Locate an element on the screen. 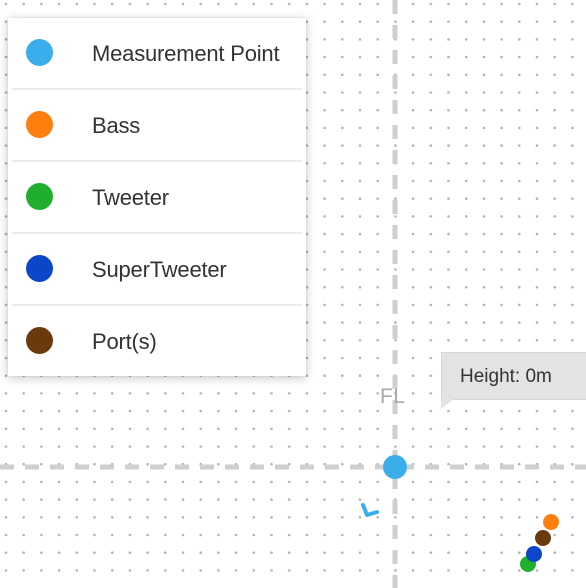 This screenshot has width=586, height=588. measurement-point-marker is located at coordinates (395, 467).